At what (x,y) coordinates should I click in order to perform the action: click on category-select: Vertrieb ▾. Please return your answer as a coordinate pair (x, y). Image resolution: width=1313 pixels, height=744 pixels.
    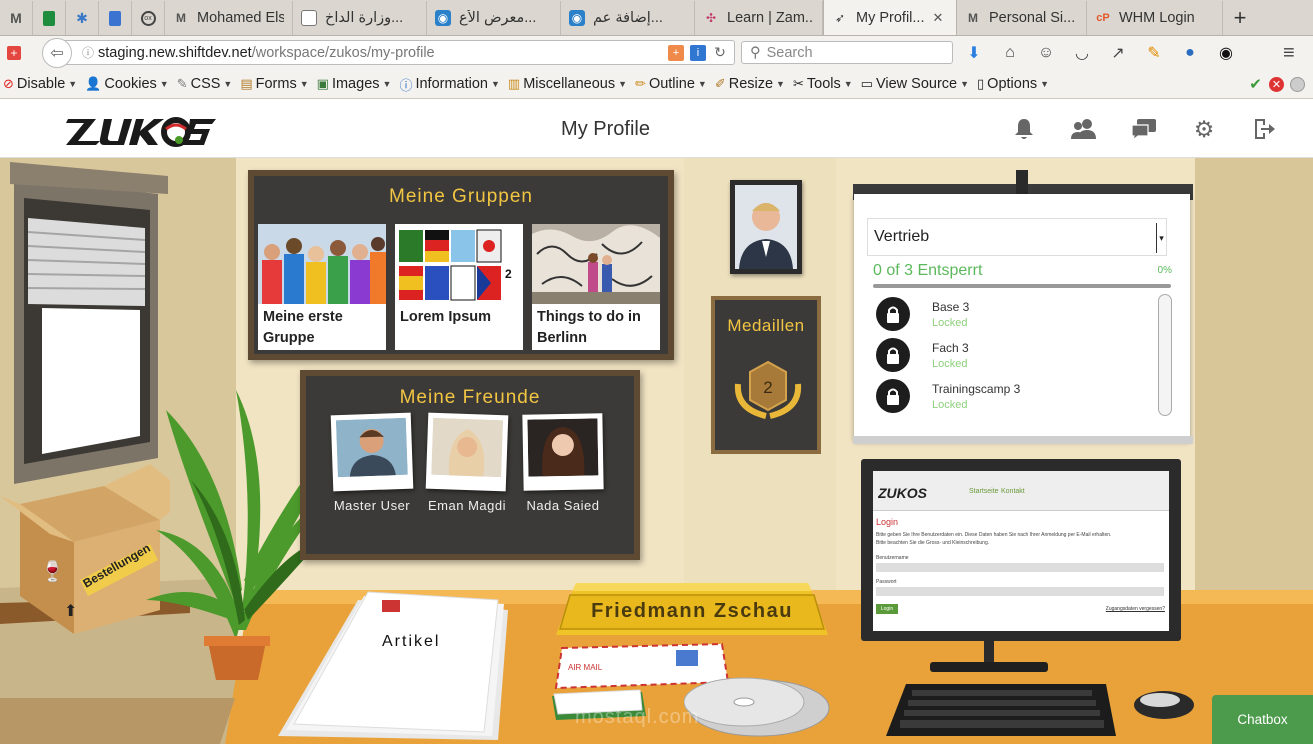
    Looking at the image, I should click on (1017, 237).